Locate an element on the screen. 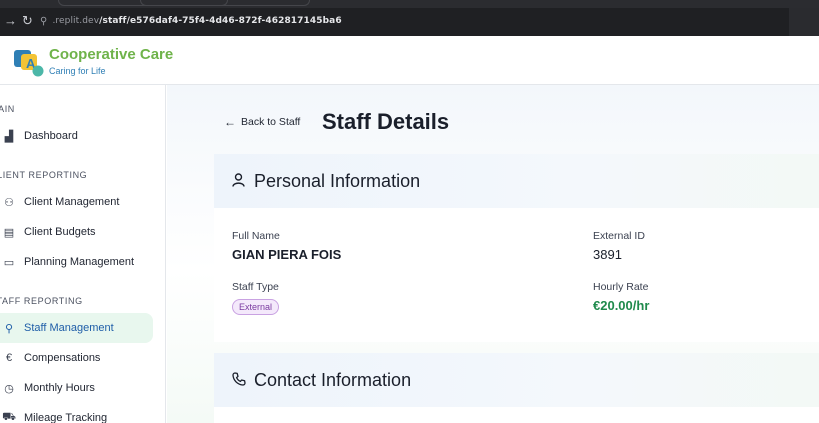  staff-type-label: Staff Type is located at coordinates (255, 287).